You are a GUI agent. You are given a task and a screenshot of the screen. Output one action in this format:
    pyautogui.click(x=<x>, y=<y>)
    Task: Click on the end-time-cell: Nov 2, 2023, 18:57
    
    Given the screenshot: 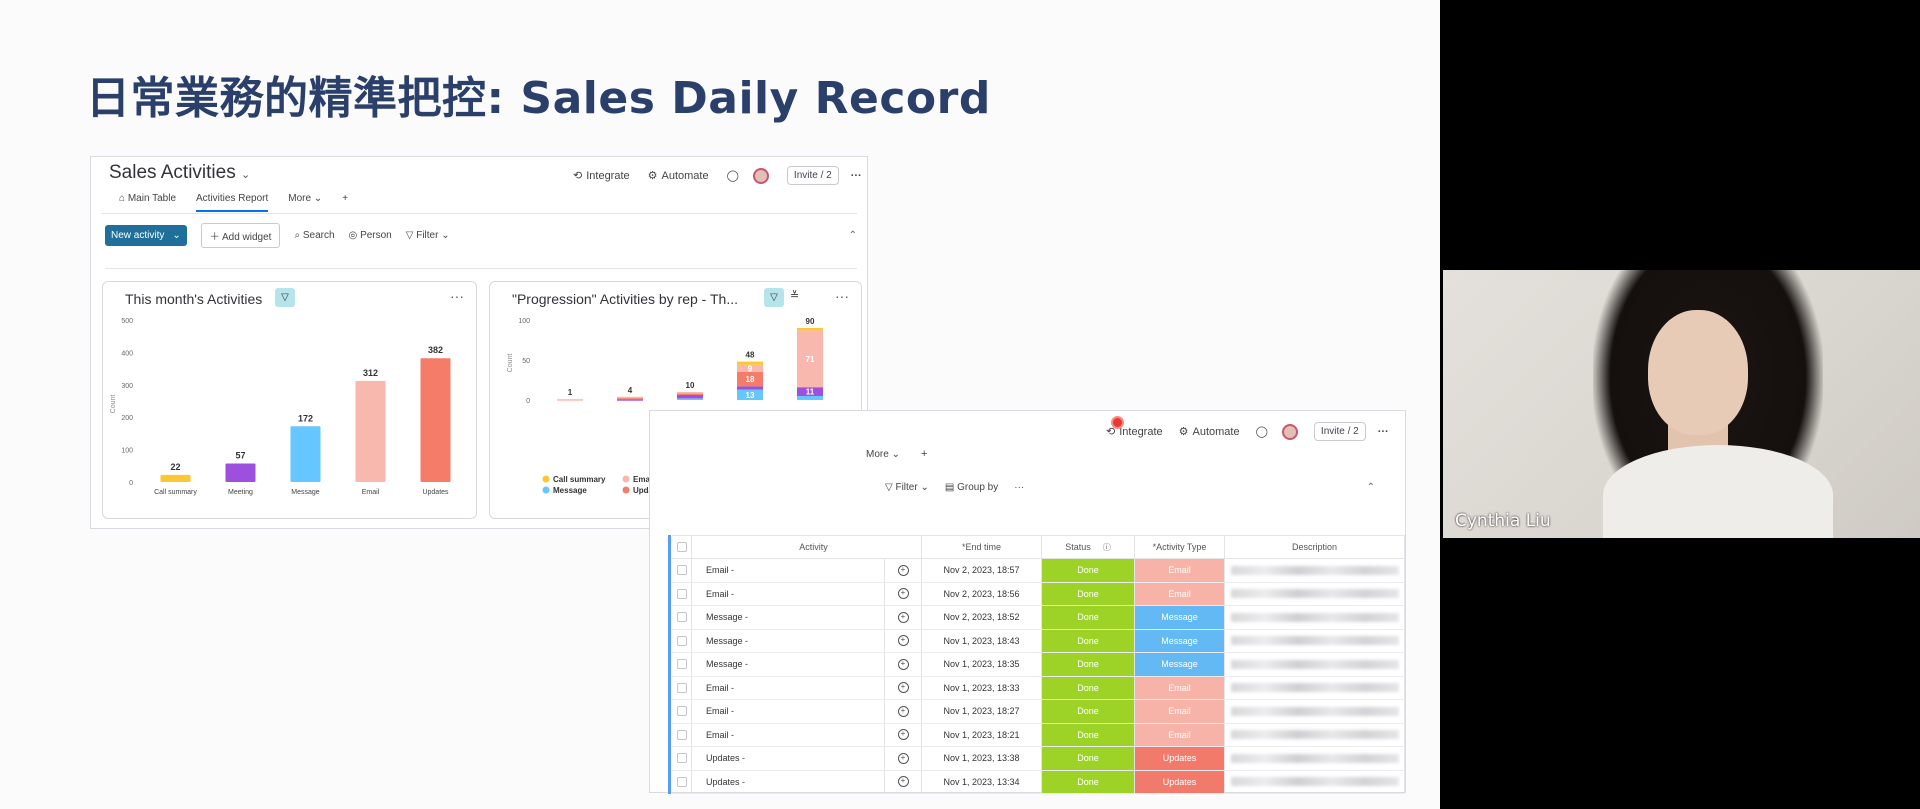 What is the action you would take?
    pyautogui.click(x=982, y=570)
    